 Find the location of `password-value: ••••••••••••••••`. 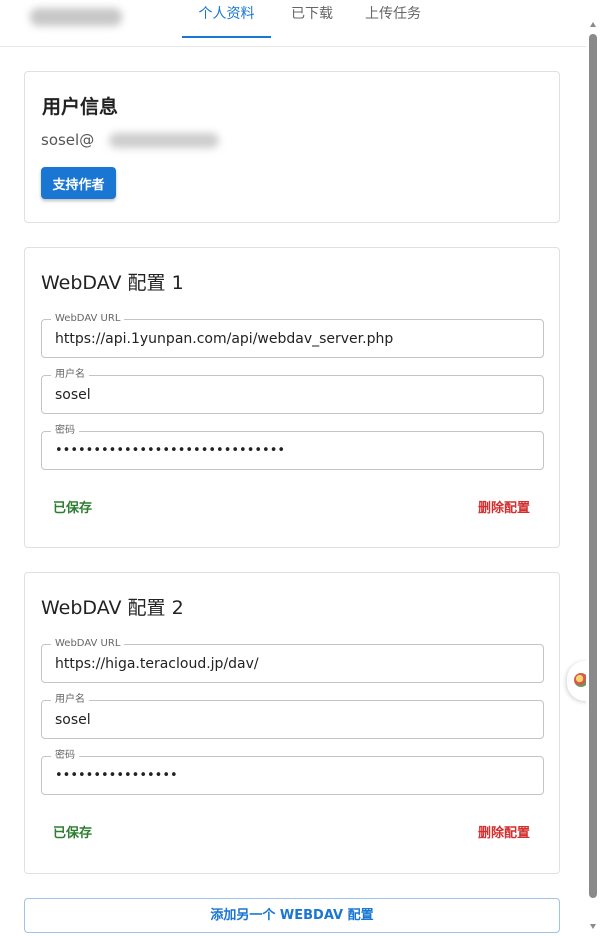

password-value: •••••••••••••••• is located at coordinates (116, 776).